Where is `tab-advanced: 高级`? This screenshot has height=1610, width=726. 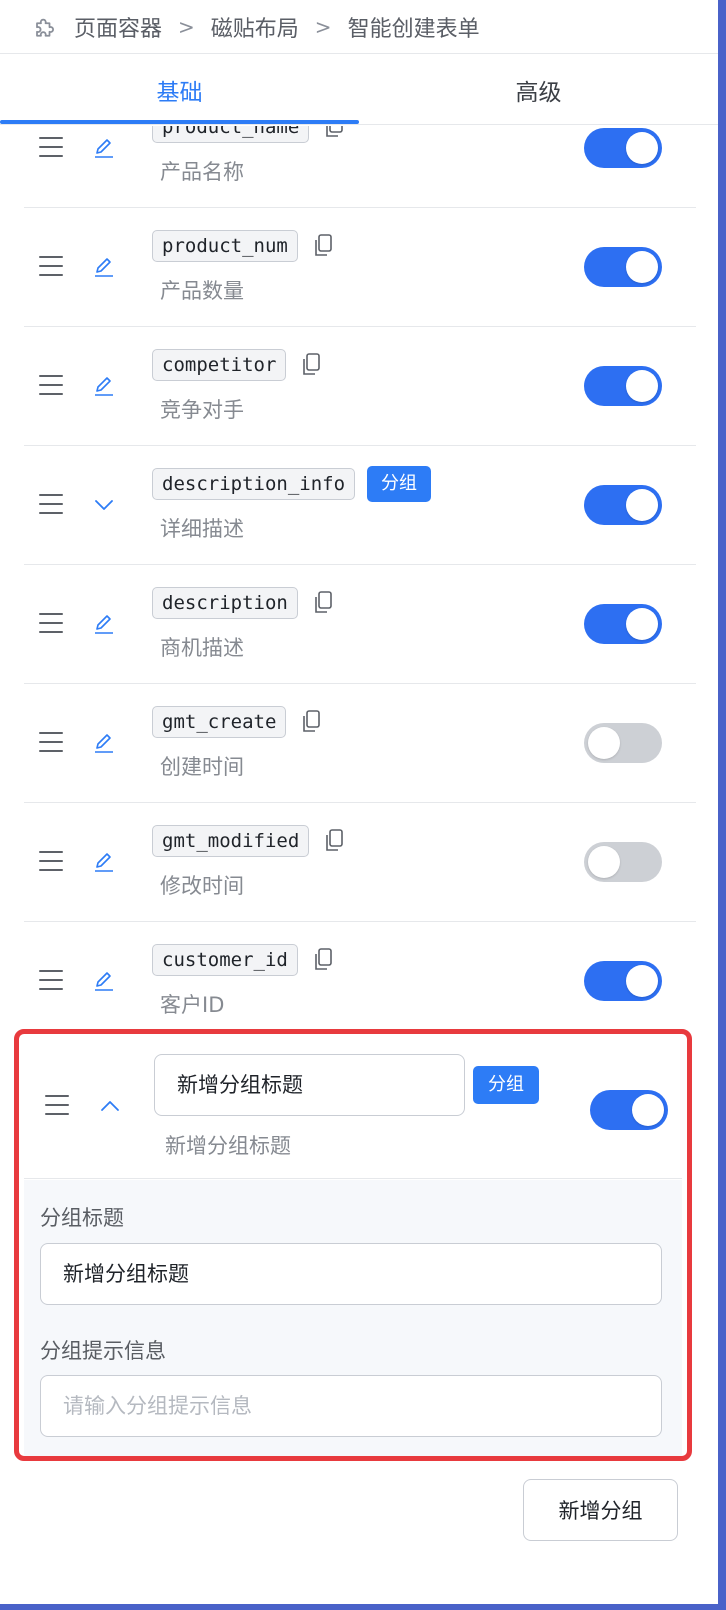 tab-advanced: 高级 is located at coordinates (538, 90).